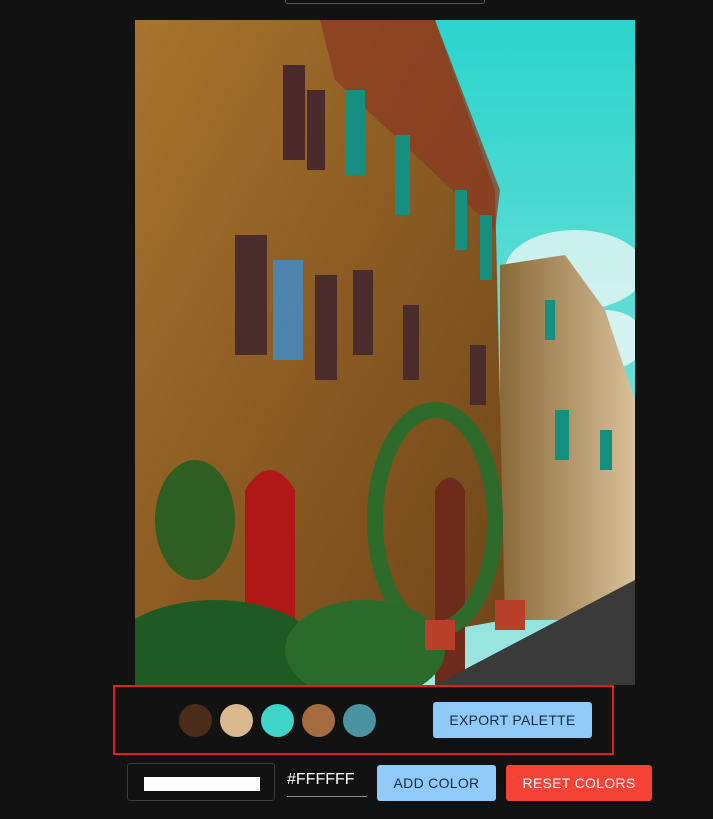  What do you see at coordinates (579, 783) in the screenshot?
I see `reset-colors-button: RESET COLORS` at bounding box center [579, 783].